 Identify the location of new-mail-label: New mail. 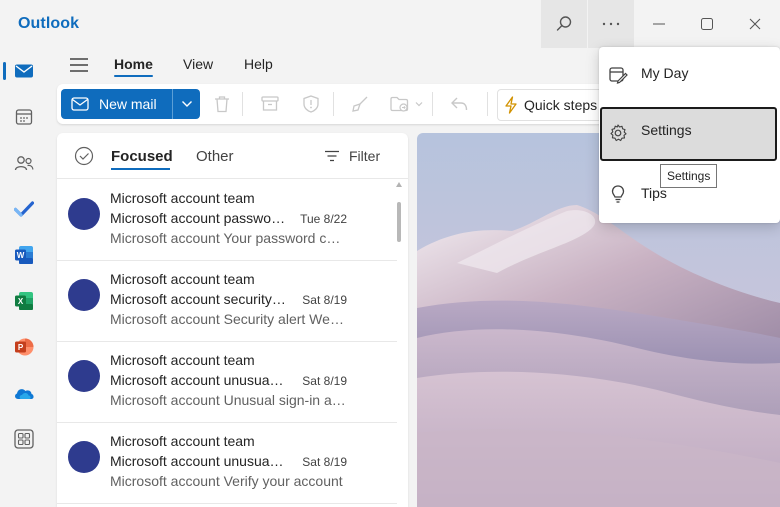
(128, 104).